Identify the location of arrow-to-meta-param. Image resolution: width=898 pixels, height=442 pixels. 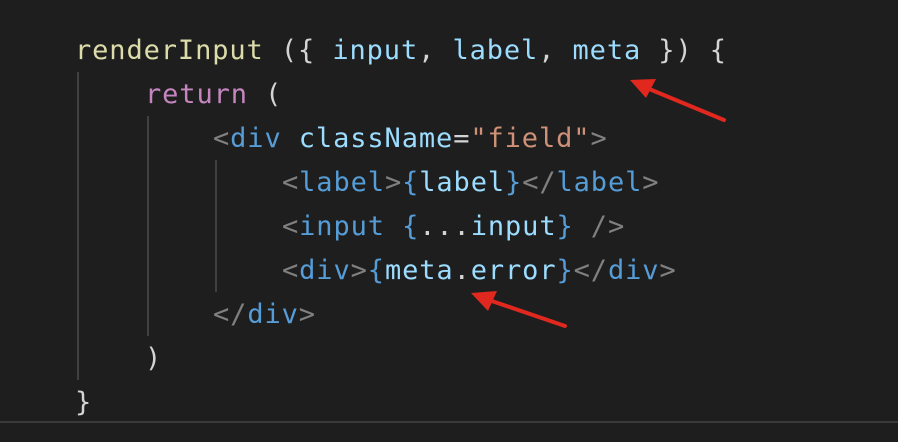
(678, 100).